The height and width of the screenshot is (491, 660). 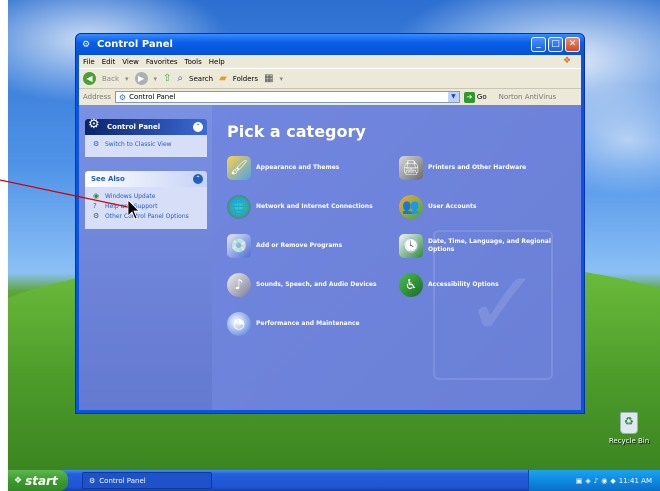 What do you see at coordinates (127, 79) in the screenshot?
I see `back-dropdown-icon: ▾` at bounding box center [127, 79].